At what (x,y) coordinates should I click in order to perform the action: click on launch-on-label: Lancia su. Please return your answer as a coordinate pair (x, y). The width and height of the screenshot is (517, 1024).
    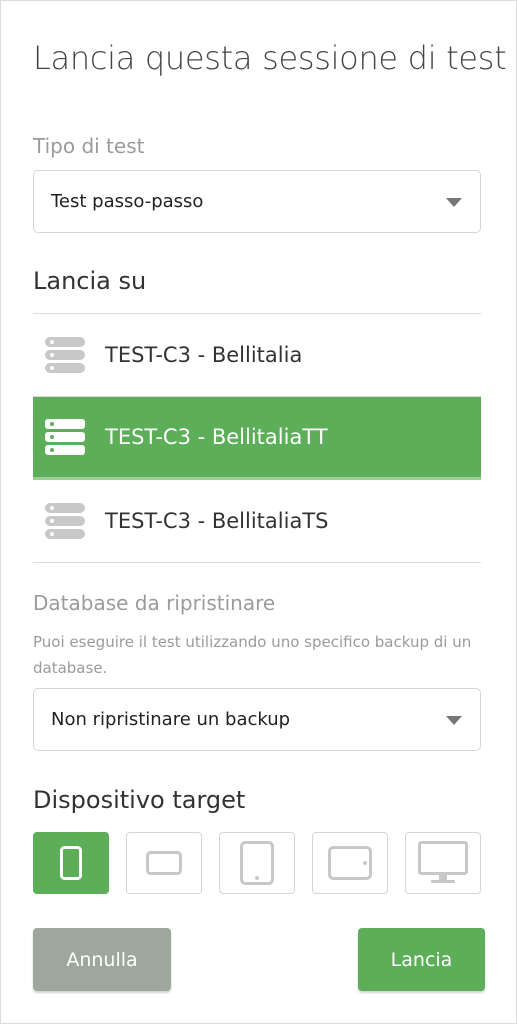
    Looking at the image, I should click on (90, 281).